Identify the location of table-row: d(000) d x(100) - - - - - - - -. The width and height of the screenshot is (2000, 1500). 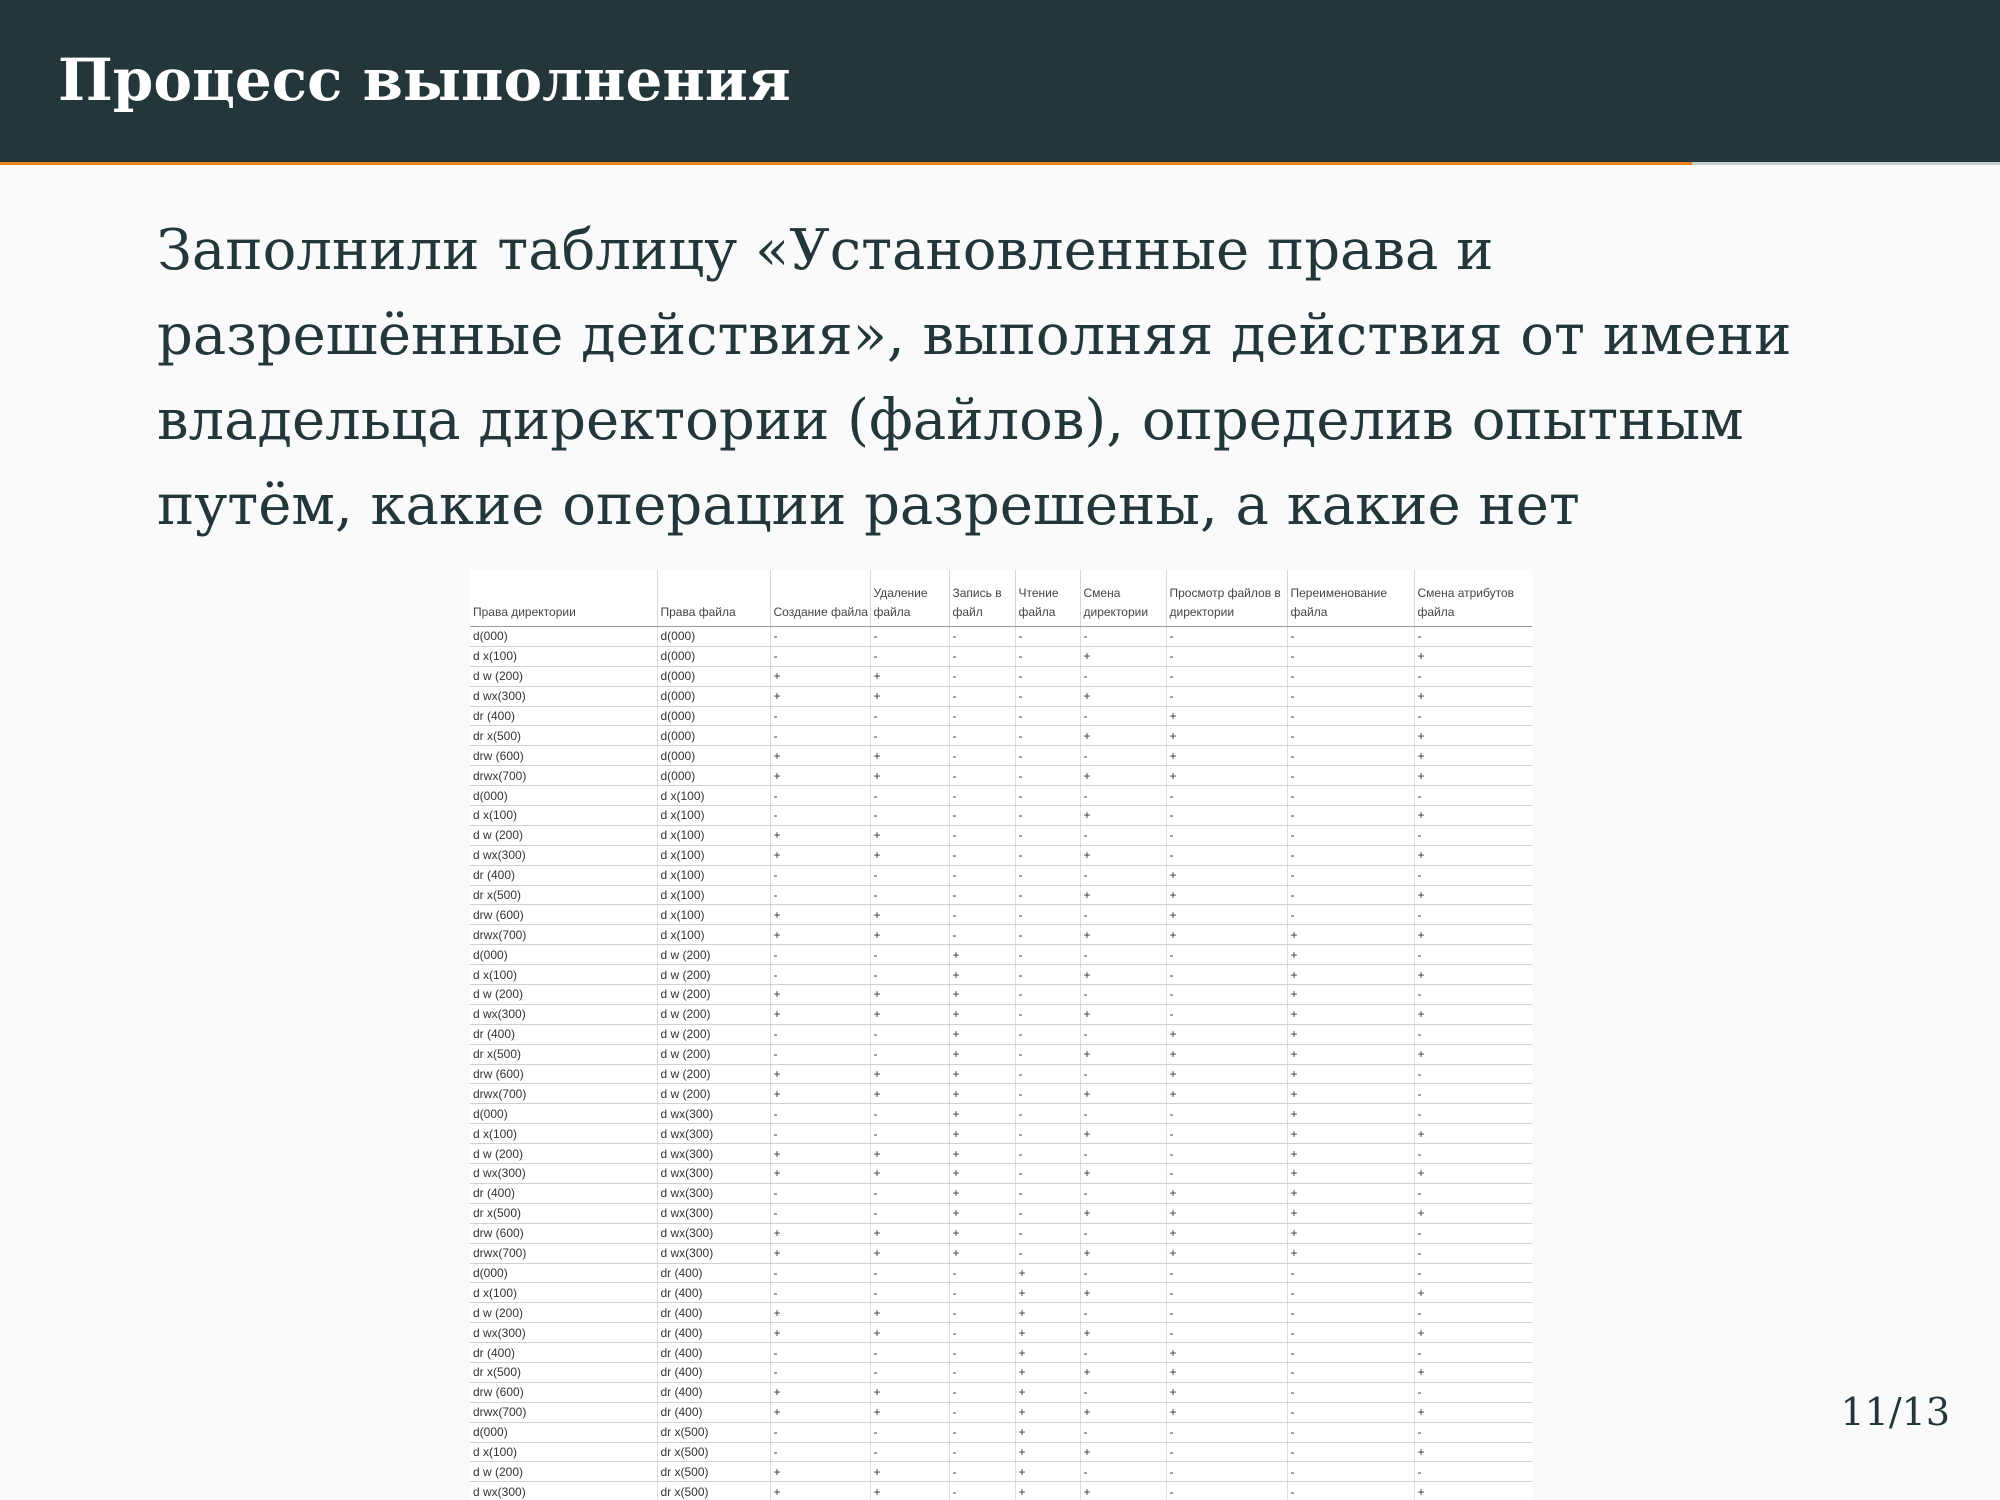
(1001, 796).